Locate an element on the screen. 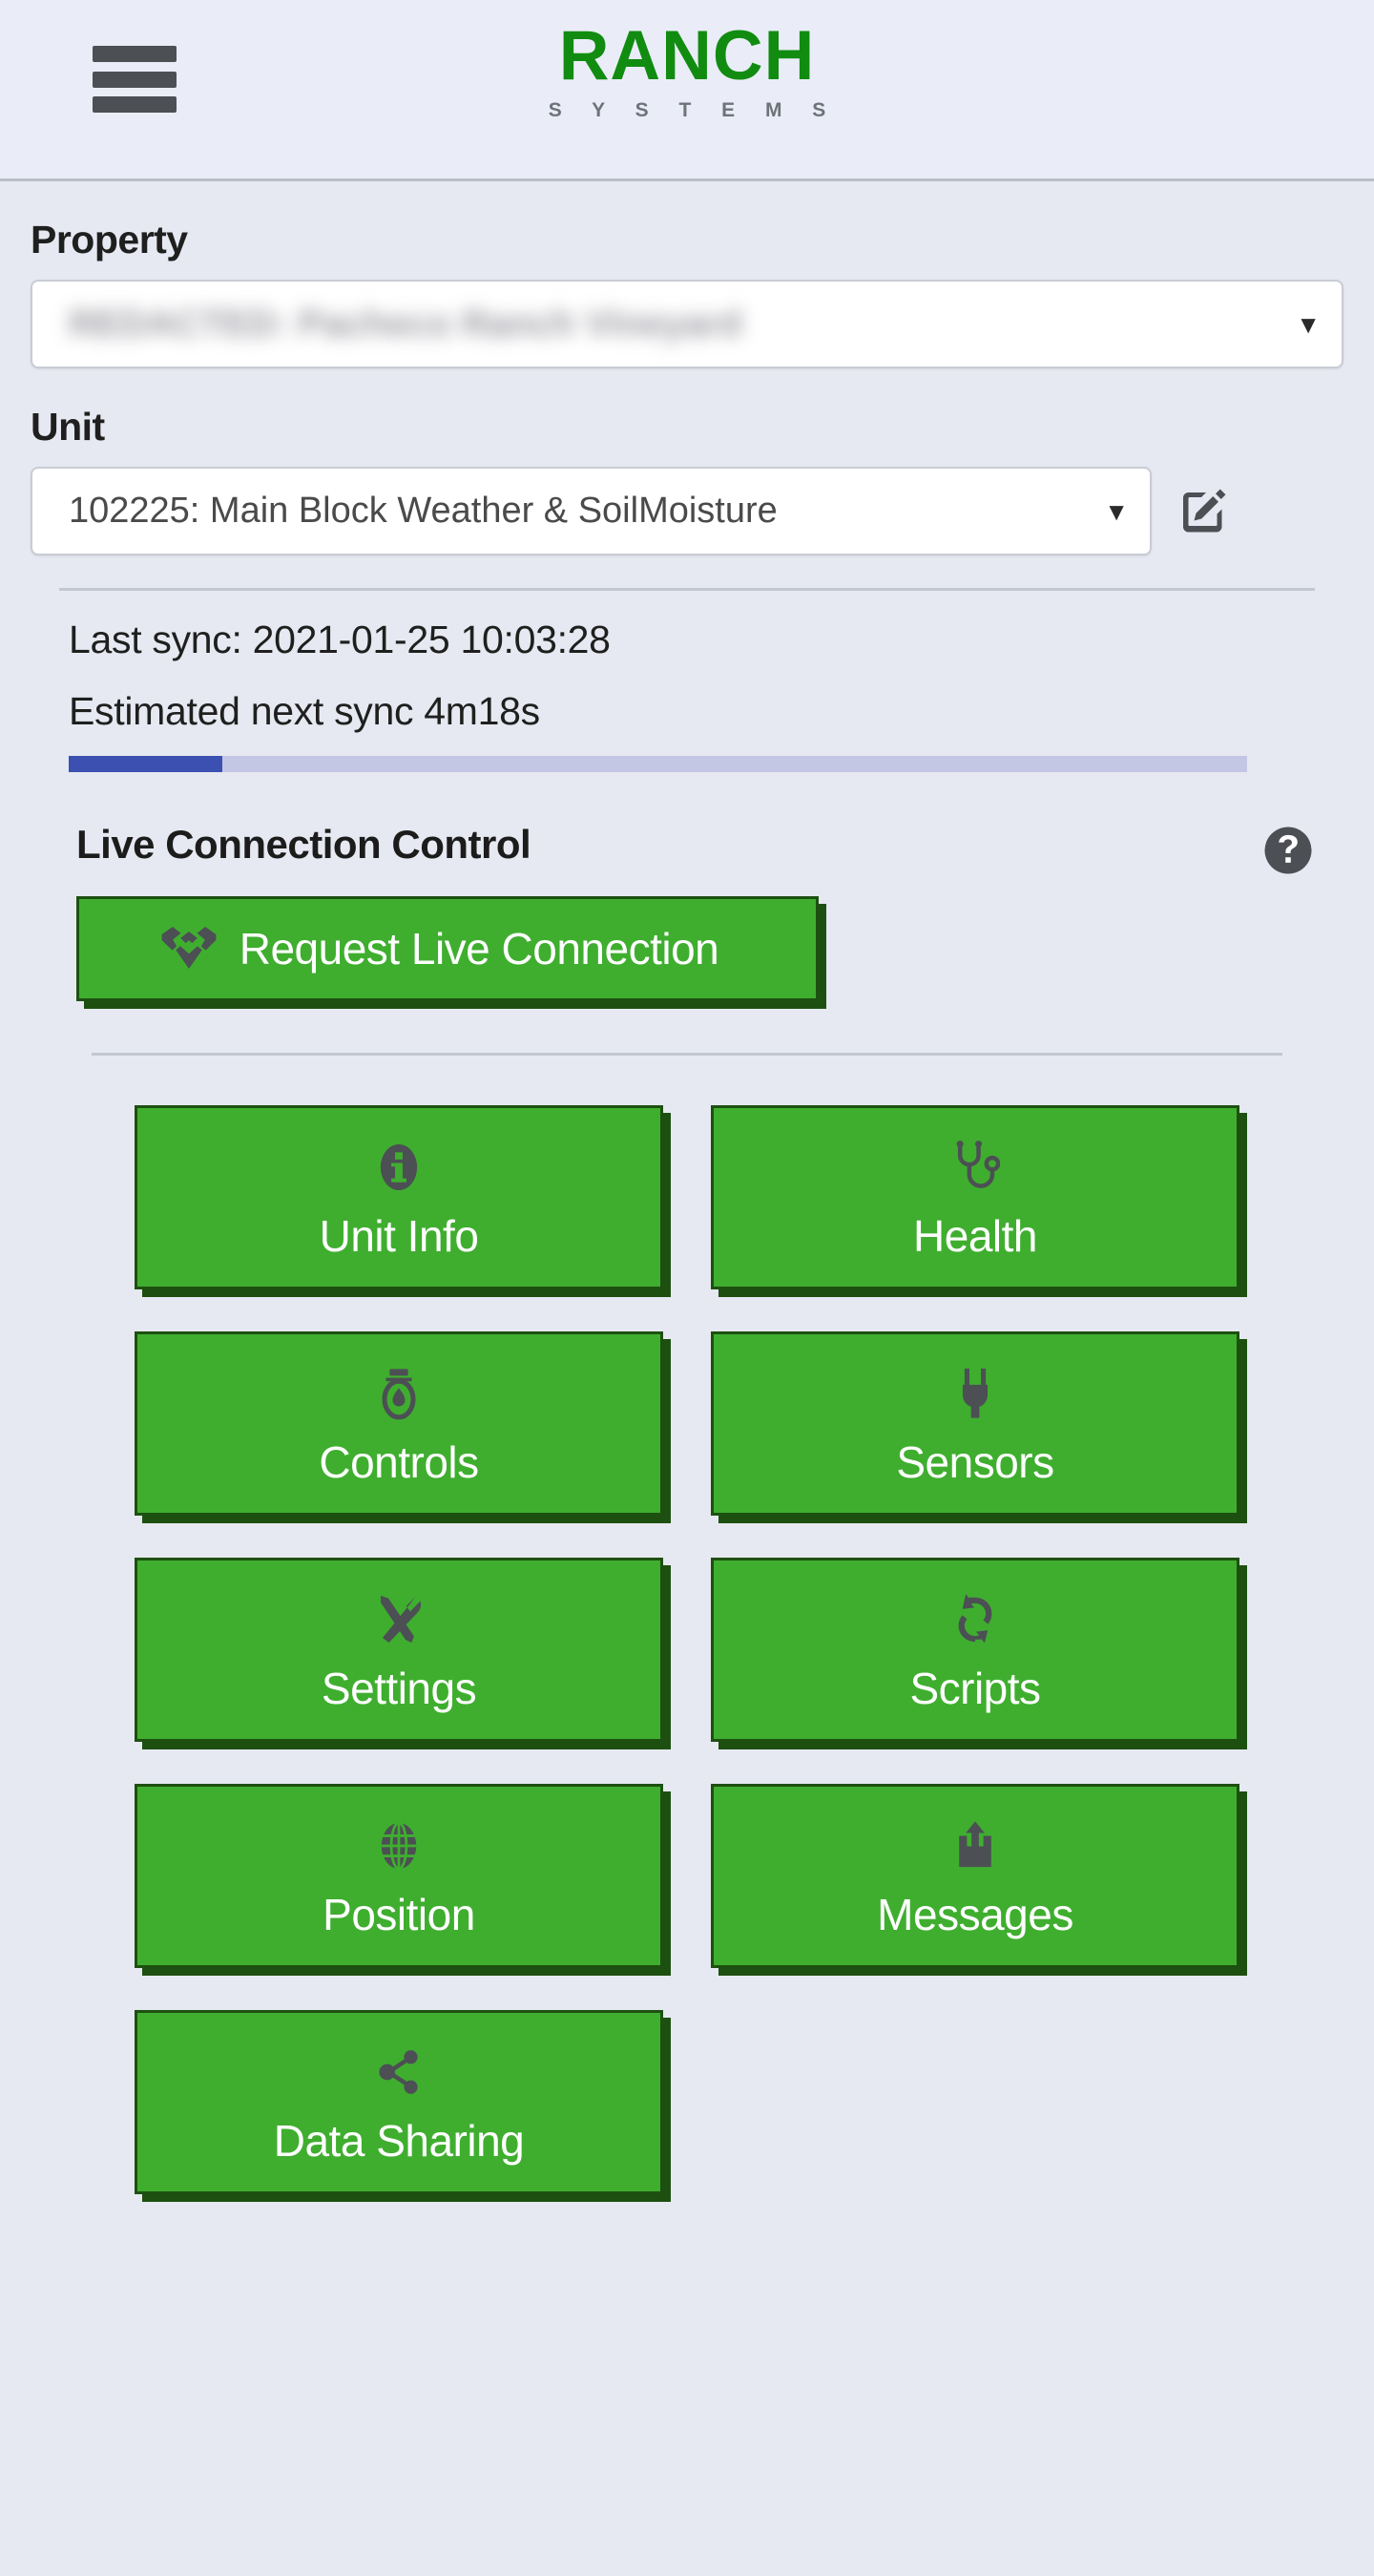 This screenshot has width=1374, height=2576. settings-button: Settings is located at coordinates (399, 1650).